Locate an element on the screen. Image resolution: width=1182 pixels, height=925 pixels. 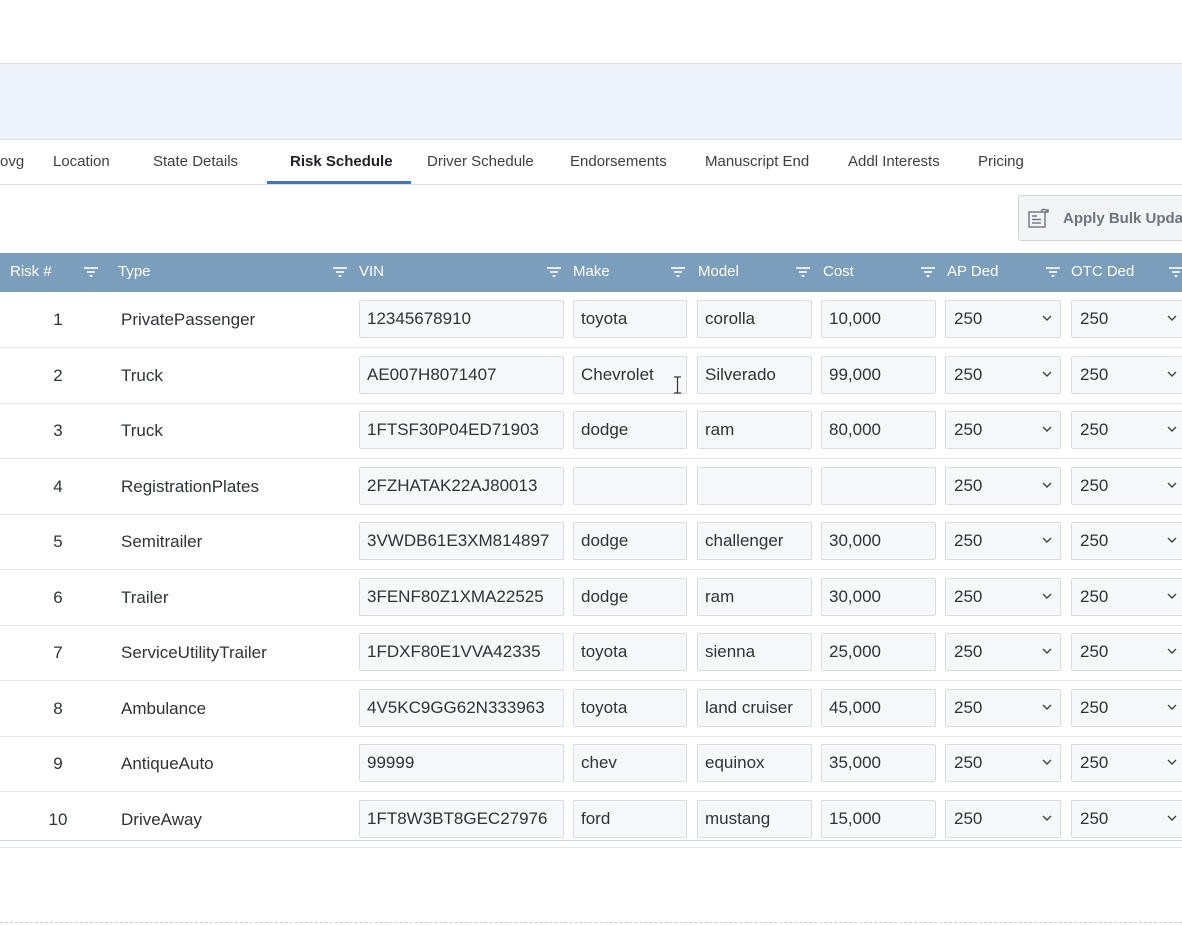
model-field is located at coordinates (754, 485).